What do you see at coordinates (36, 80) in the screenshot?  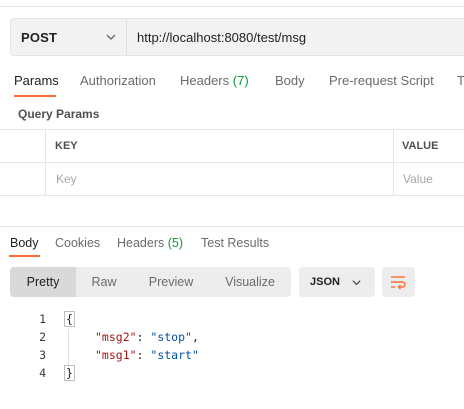 I see `tab-params: Params` at bounding box center [36, 80].